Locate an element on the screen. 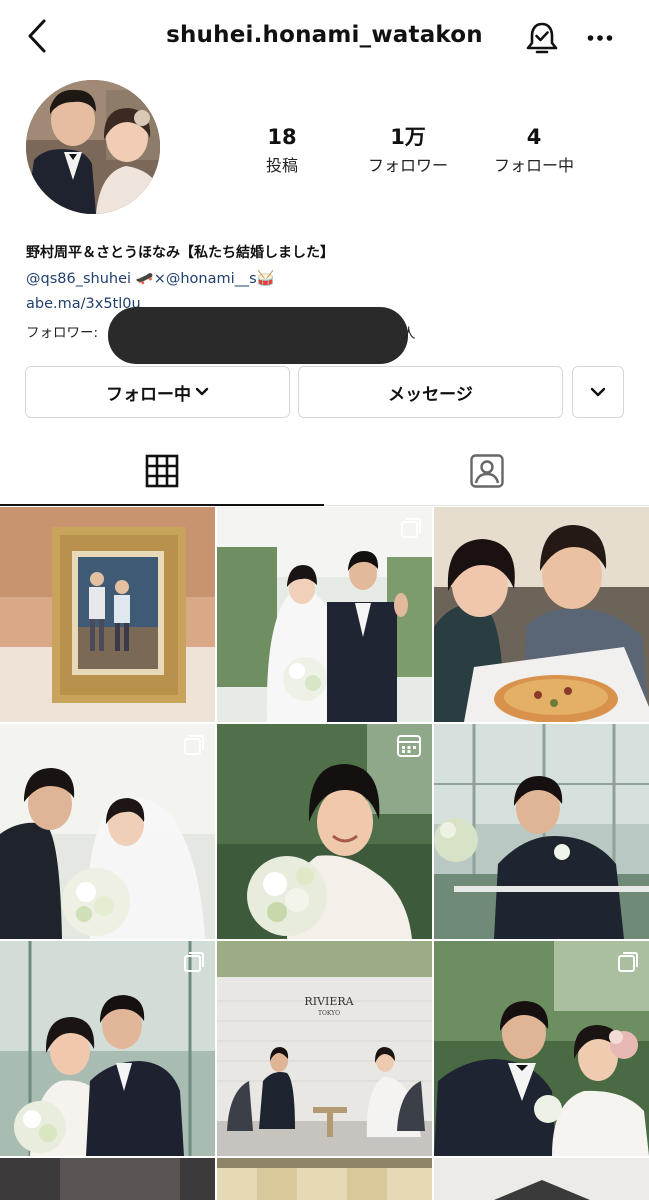  more-dots-icon is located at coordinates (600, 38).